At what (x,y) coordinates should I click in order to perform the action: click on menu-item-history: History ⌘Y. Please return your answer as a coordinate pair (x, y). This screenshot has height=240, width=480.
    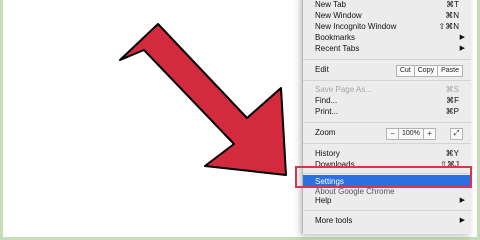
    Looking at the image, I should click on (387, 154).